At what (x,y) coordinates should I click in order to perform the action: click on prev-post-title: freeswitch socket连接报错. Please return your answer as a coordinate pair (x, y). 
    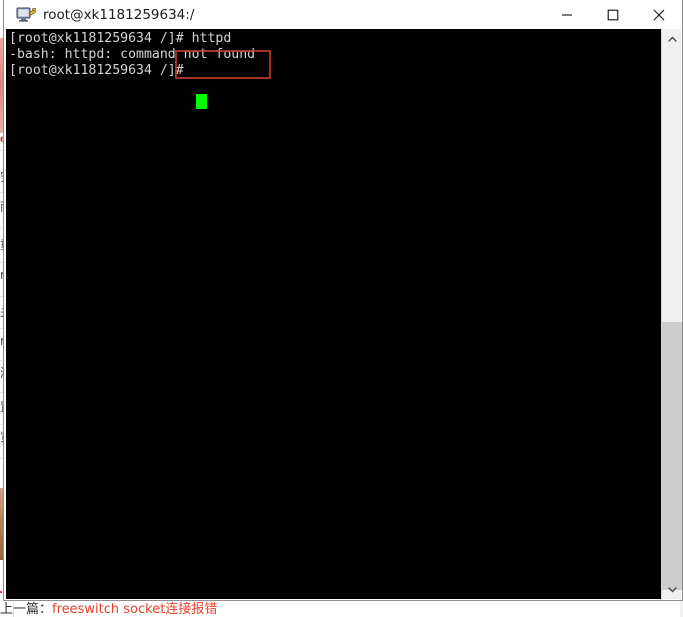
    Looking at the image, I should click on (134, 609).